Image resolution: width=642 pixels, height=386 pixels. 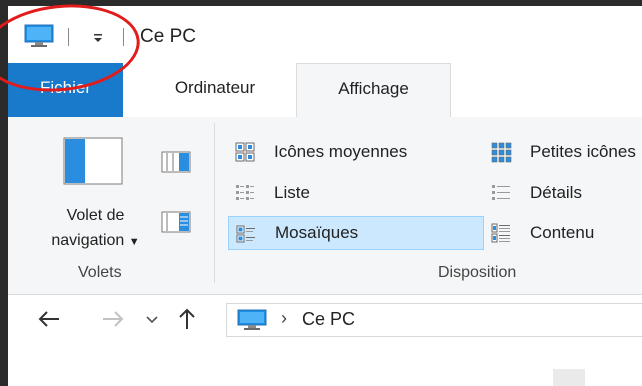 I want to click on forward-arrow-icon, so click(x=113, y=319).